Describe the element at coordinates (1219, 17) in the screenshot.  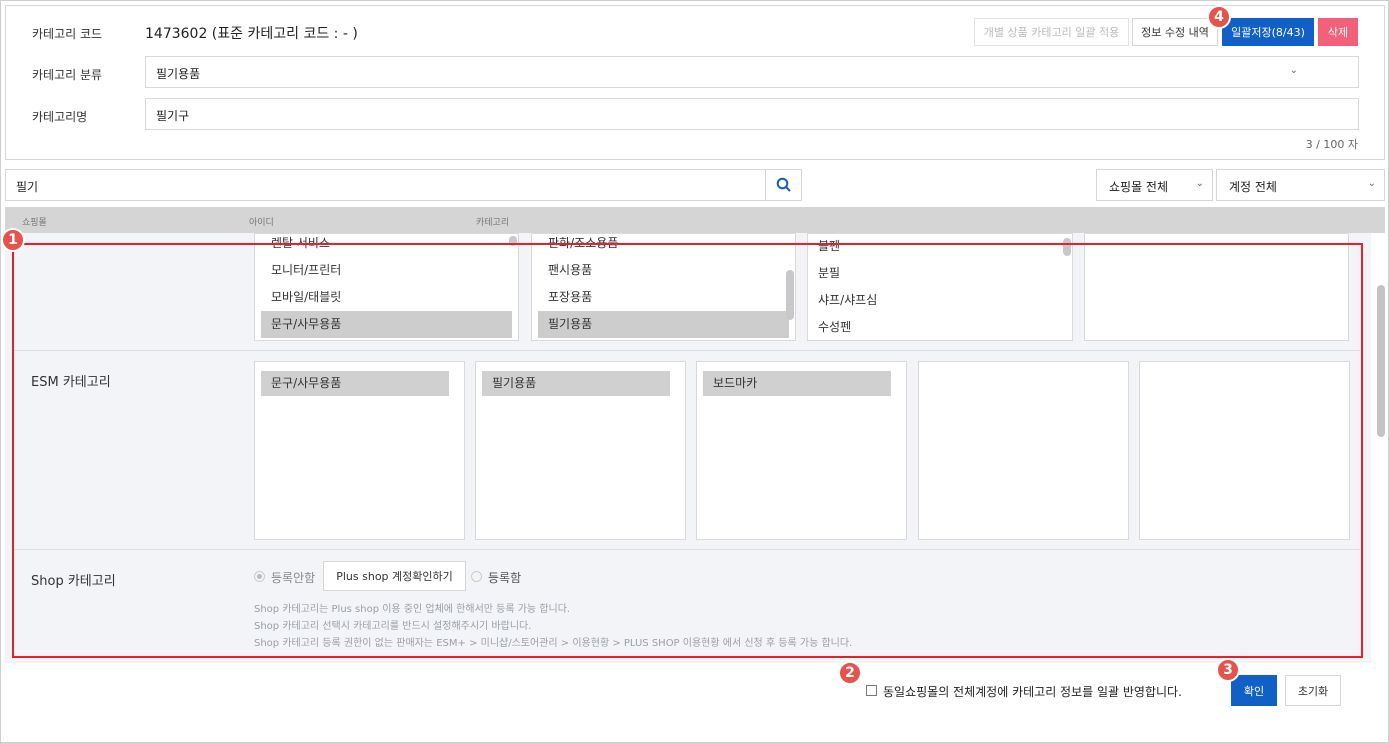
I see `annotation-badge-4: 4` at that location.